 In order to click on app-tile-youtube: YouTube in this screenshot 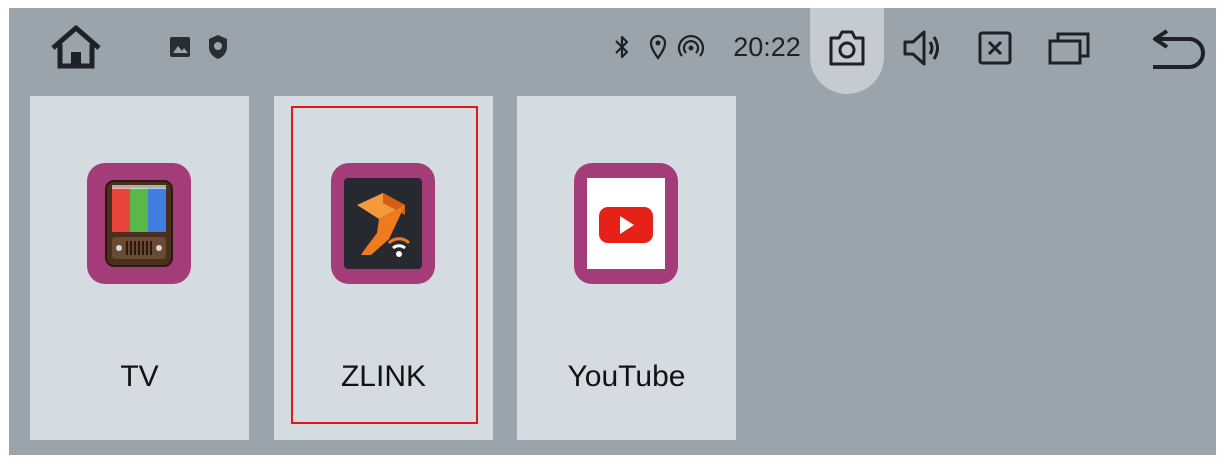, I will do `click(626, 268)`.